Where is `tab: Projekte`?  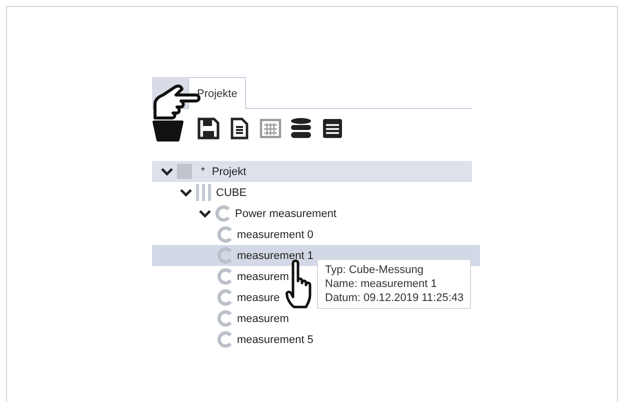
tab: Projekte is located at coordinates (217, 93).